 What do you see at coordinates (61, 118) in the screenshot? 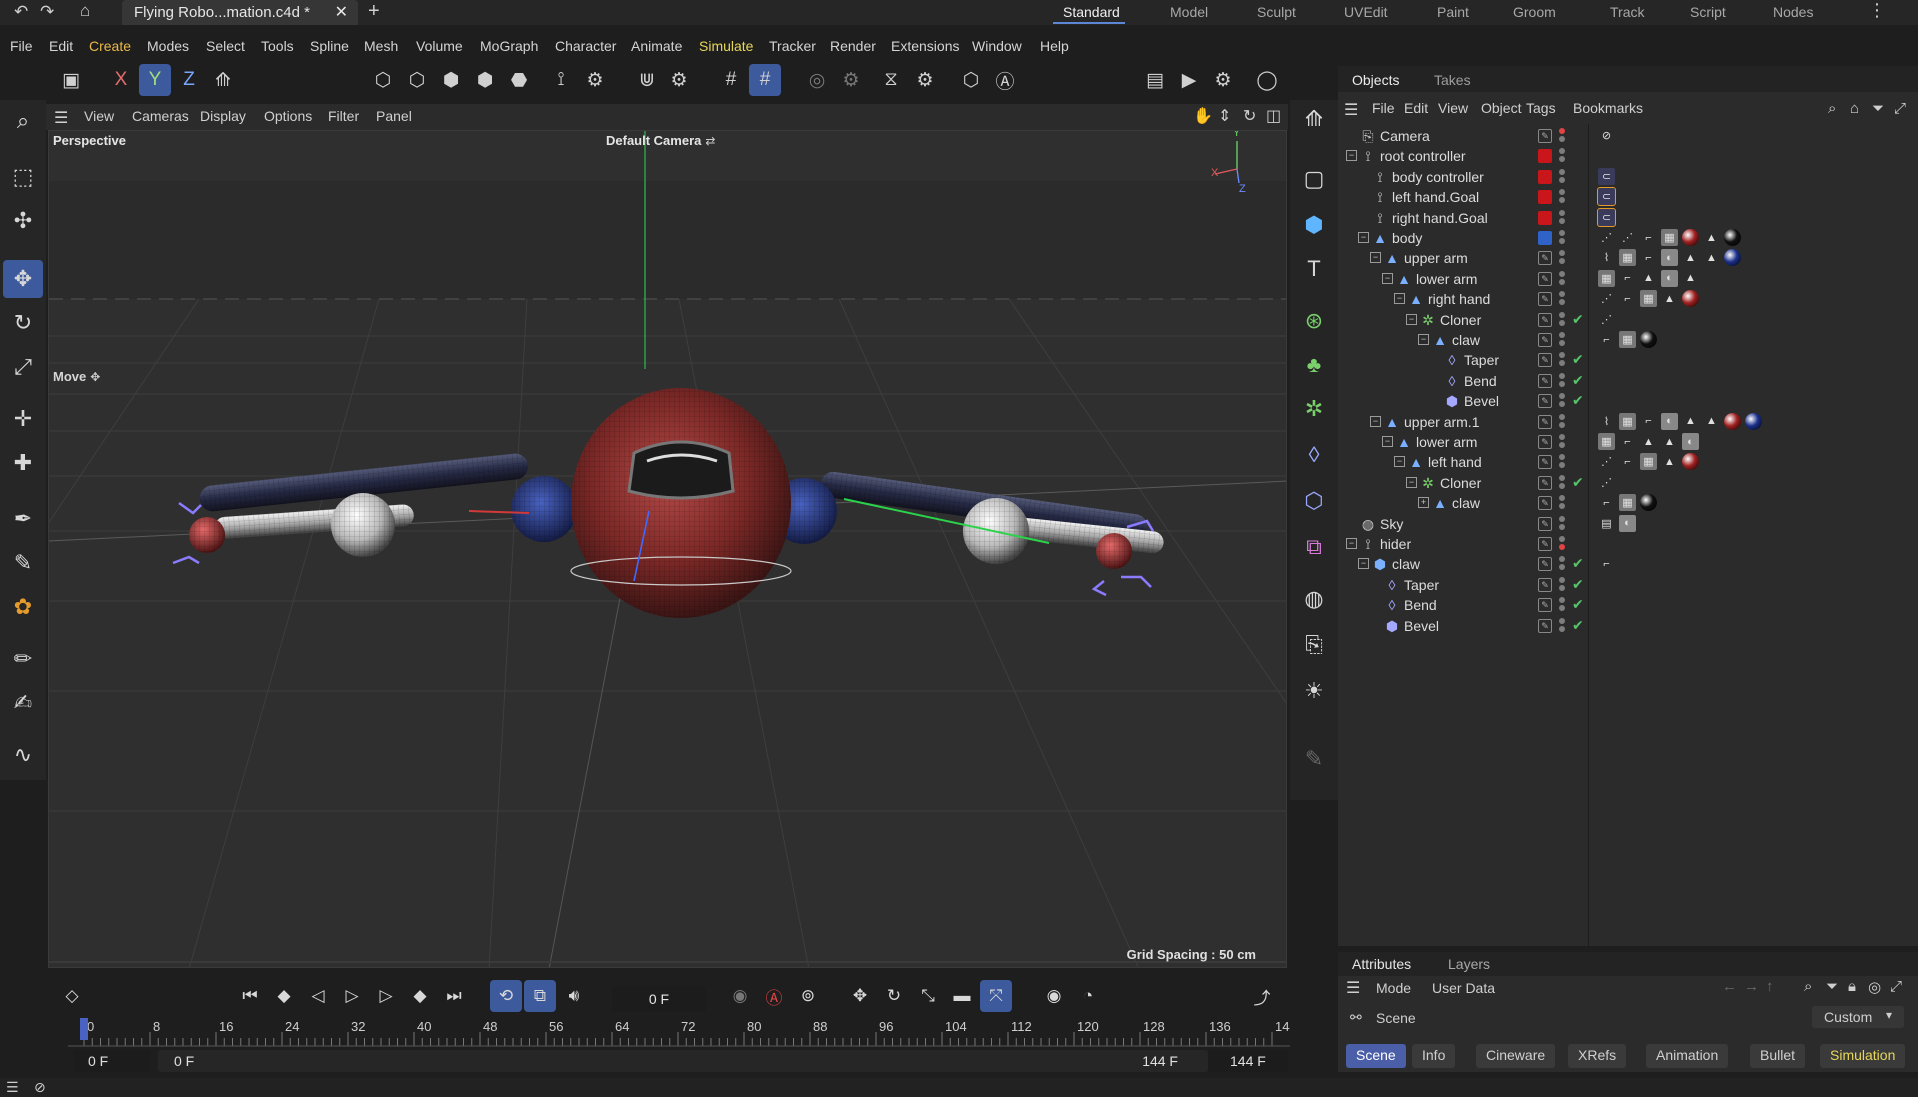
I see `viewport-hamburger-icon: ☰` at bounding box center [61, 118].